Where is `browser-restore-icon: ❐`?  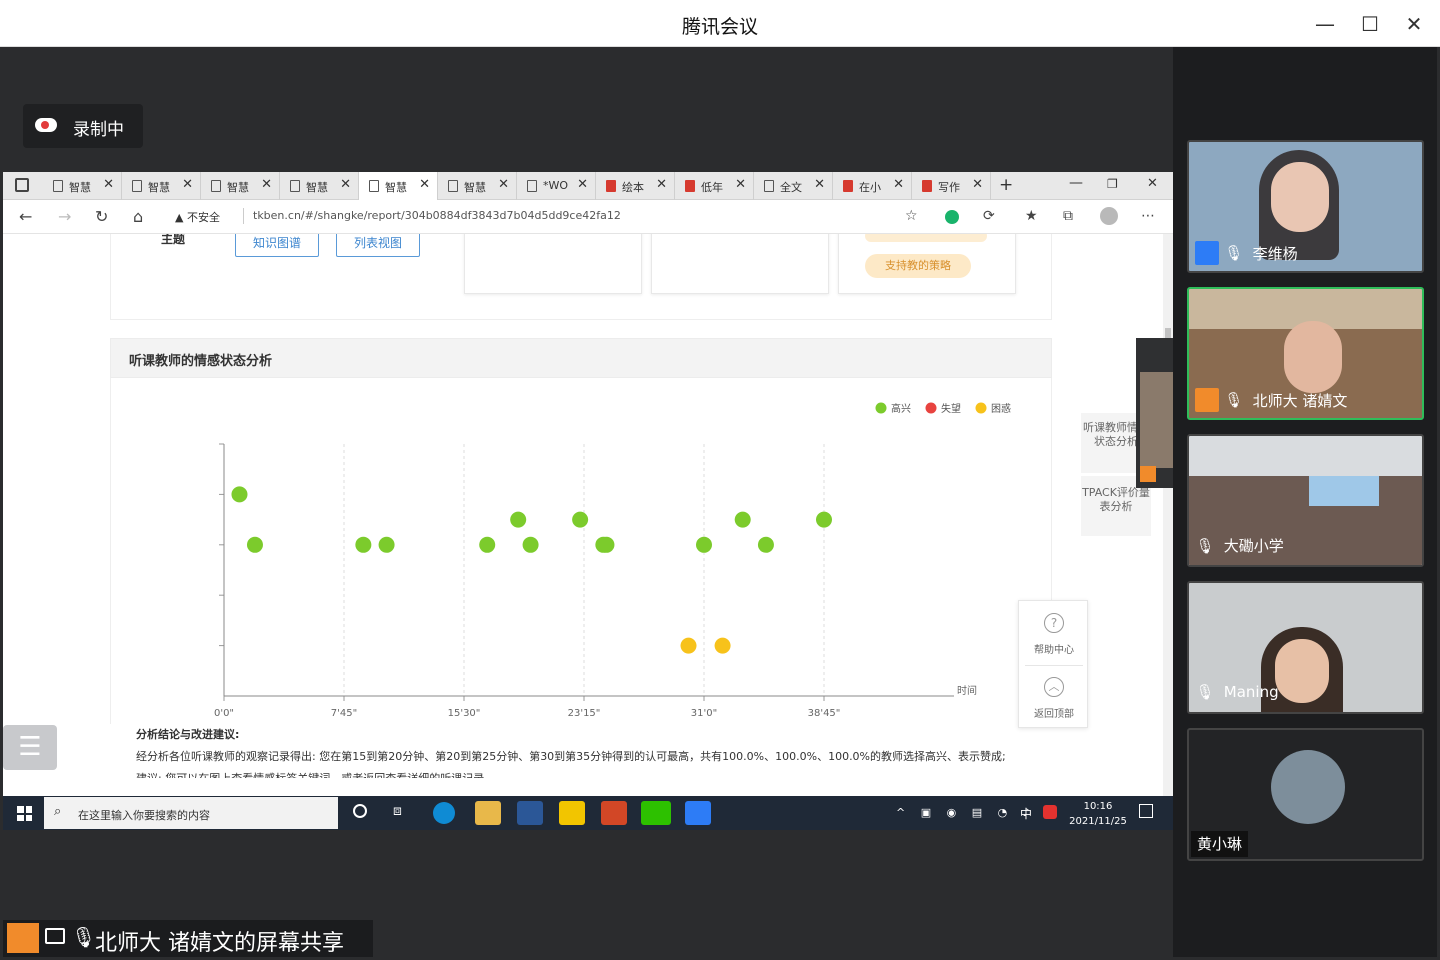 browser-restore-icon: ❐ is located at coordinates (1112, 184).